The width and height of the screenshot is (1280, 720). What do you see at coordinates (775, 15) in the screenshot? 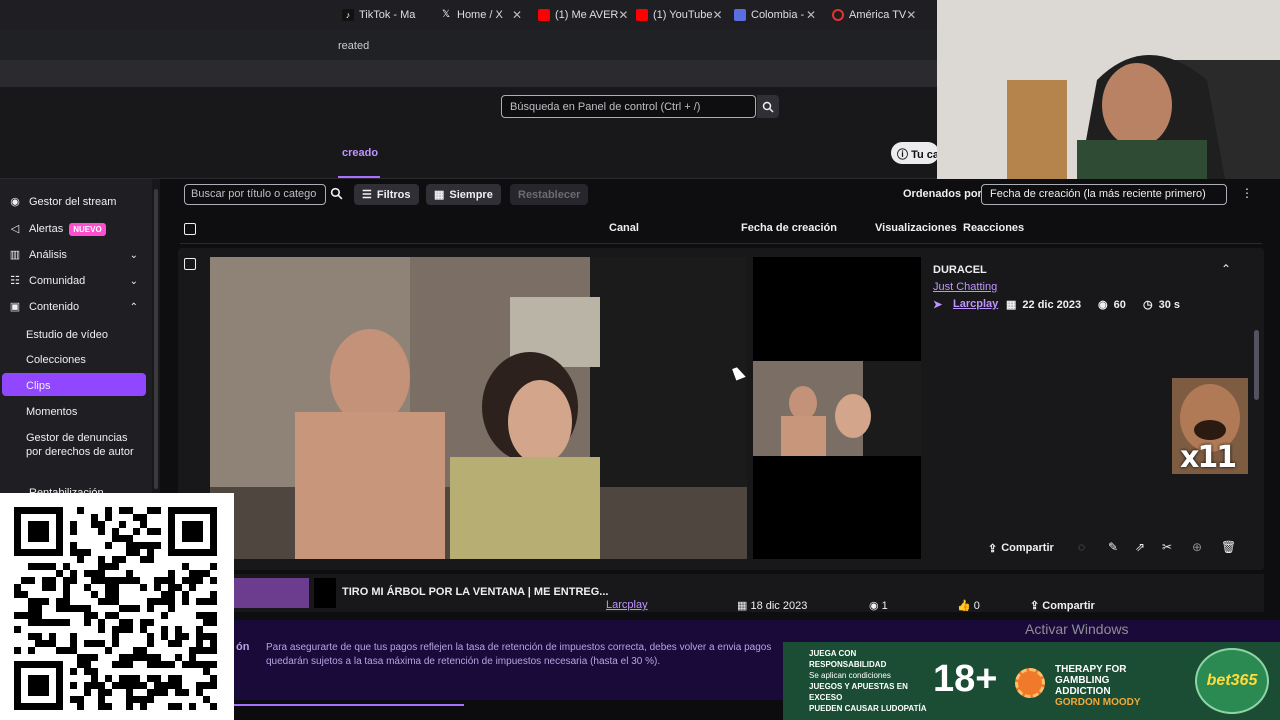
I see `browser-tab: Colombia - ✕` at bounding box center [775, 15].